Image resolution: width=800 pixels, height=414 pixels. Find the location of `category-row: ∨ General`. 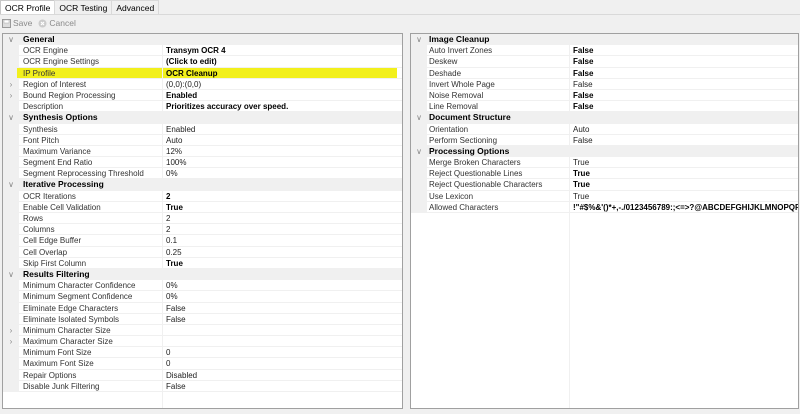

category-row: ∨ General is located at coordinates (202, 40).